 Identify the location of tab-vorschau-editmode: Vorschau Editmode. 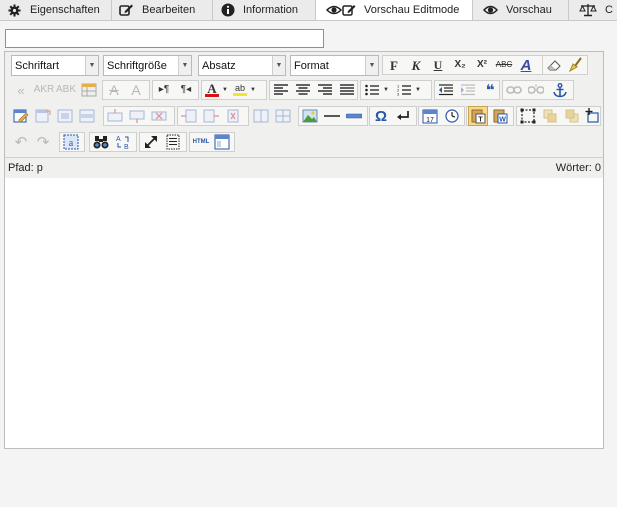
(394, 10).